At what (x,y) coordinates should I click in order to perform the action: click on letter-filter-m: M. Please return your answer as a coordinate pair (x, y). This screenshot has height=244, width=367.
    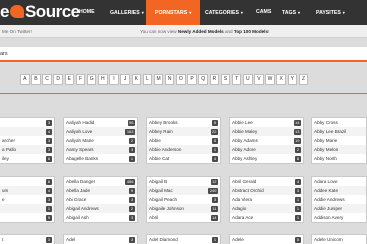
    Looking at the image, I should click on (158, 79).